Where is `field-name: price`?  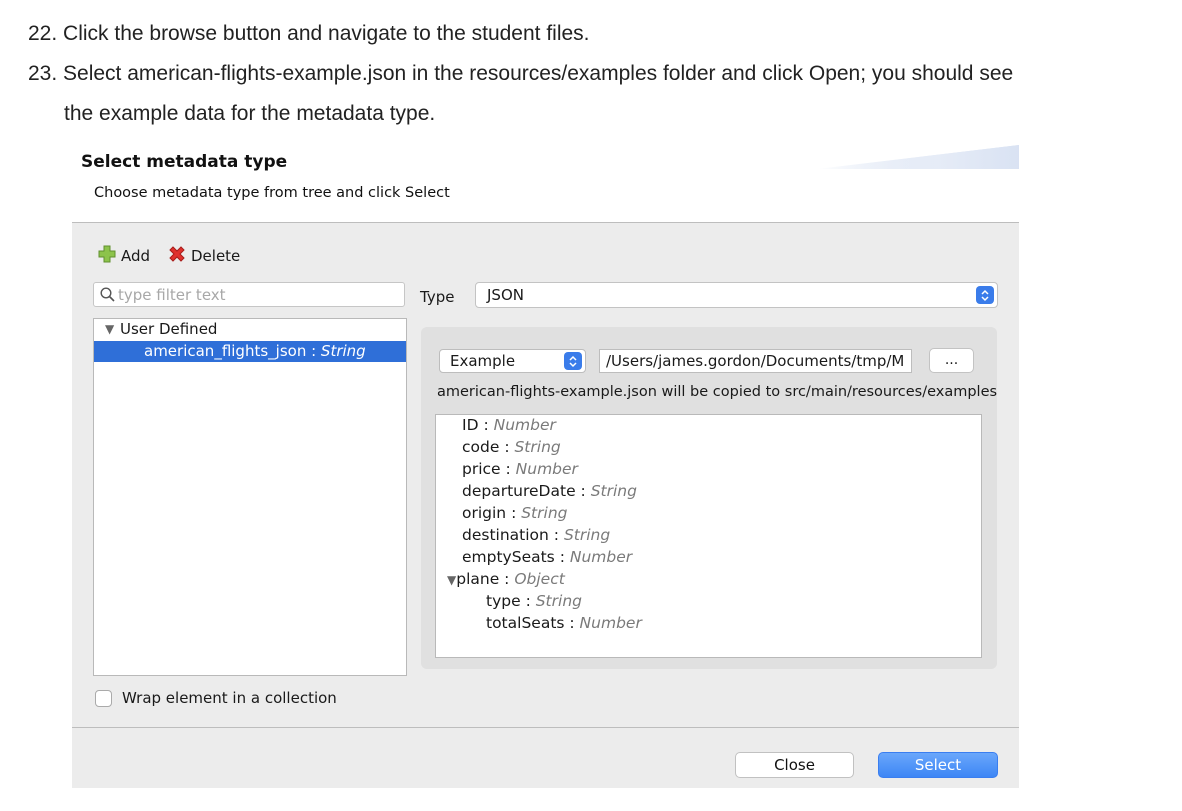 field-name: price is located at coordinates (481, 469).